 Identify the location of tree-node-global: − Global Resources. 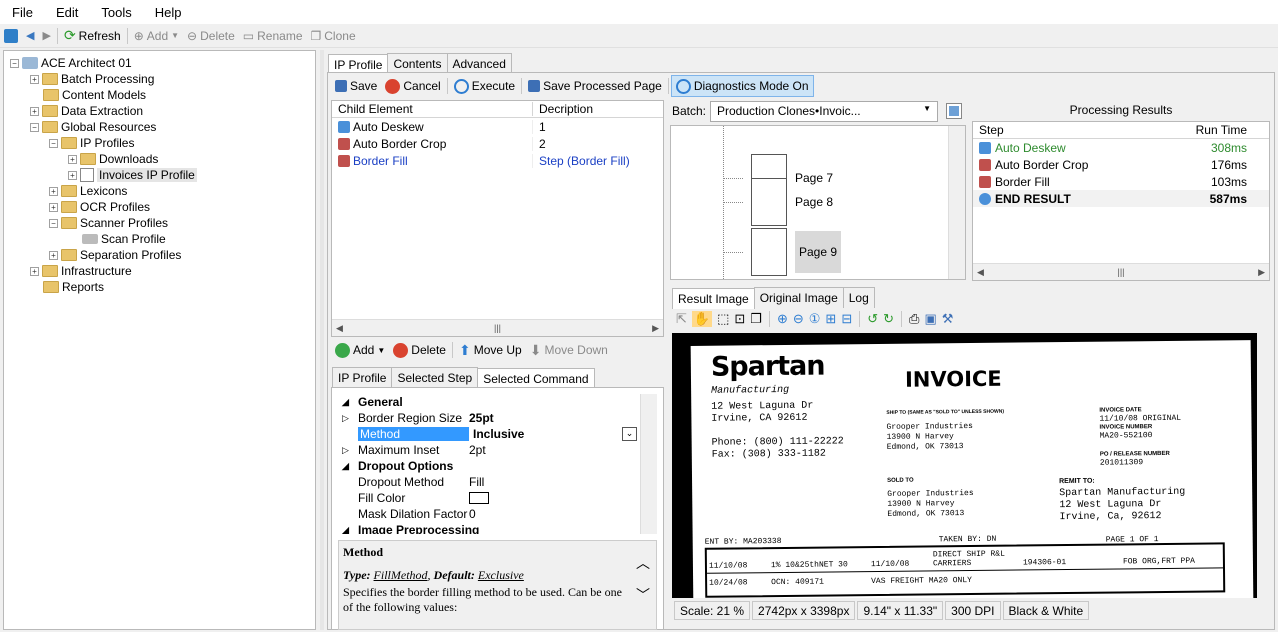
(93, 127).